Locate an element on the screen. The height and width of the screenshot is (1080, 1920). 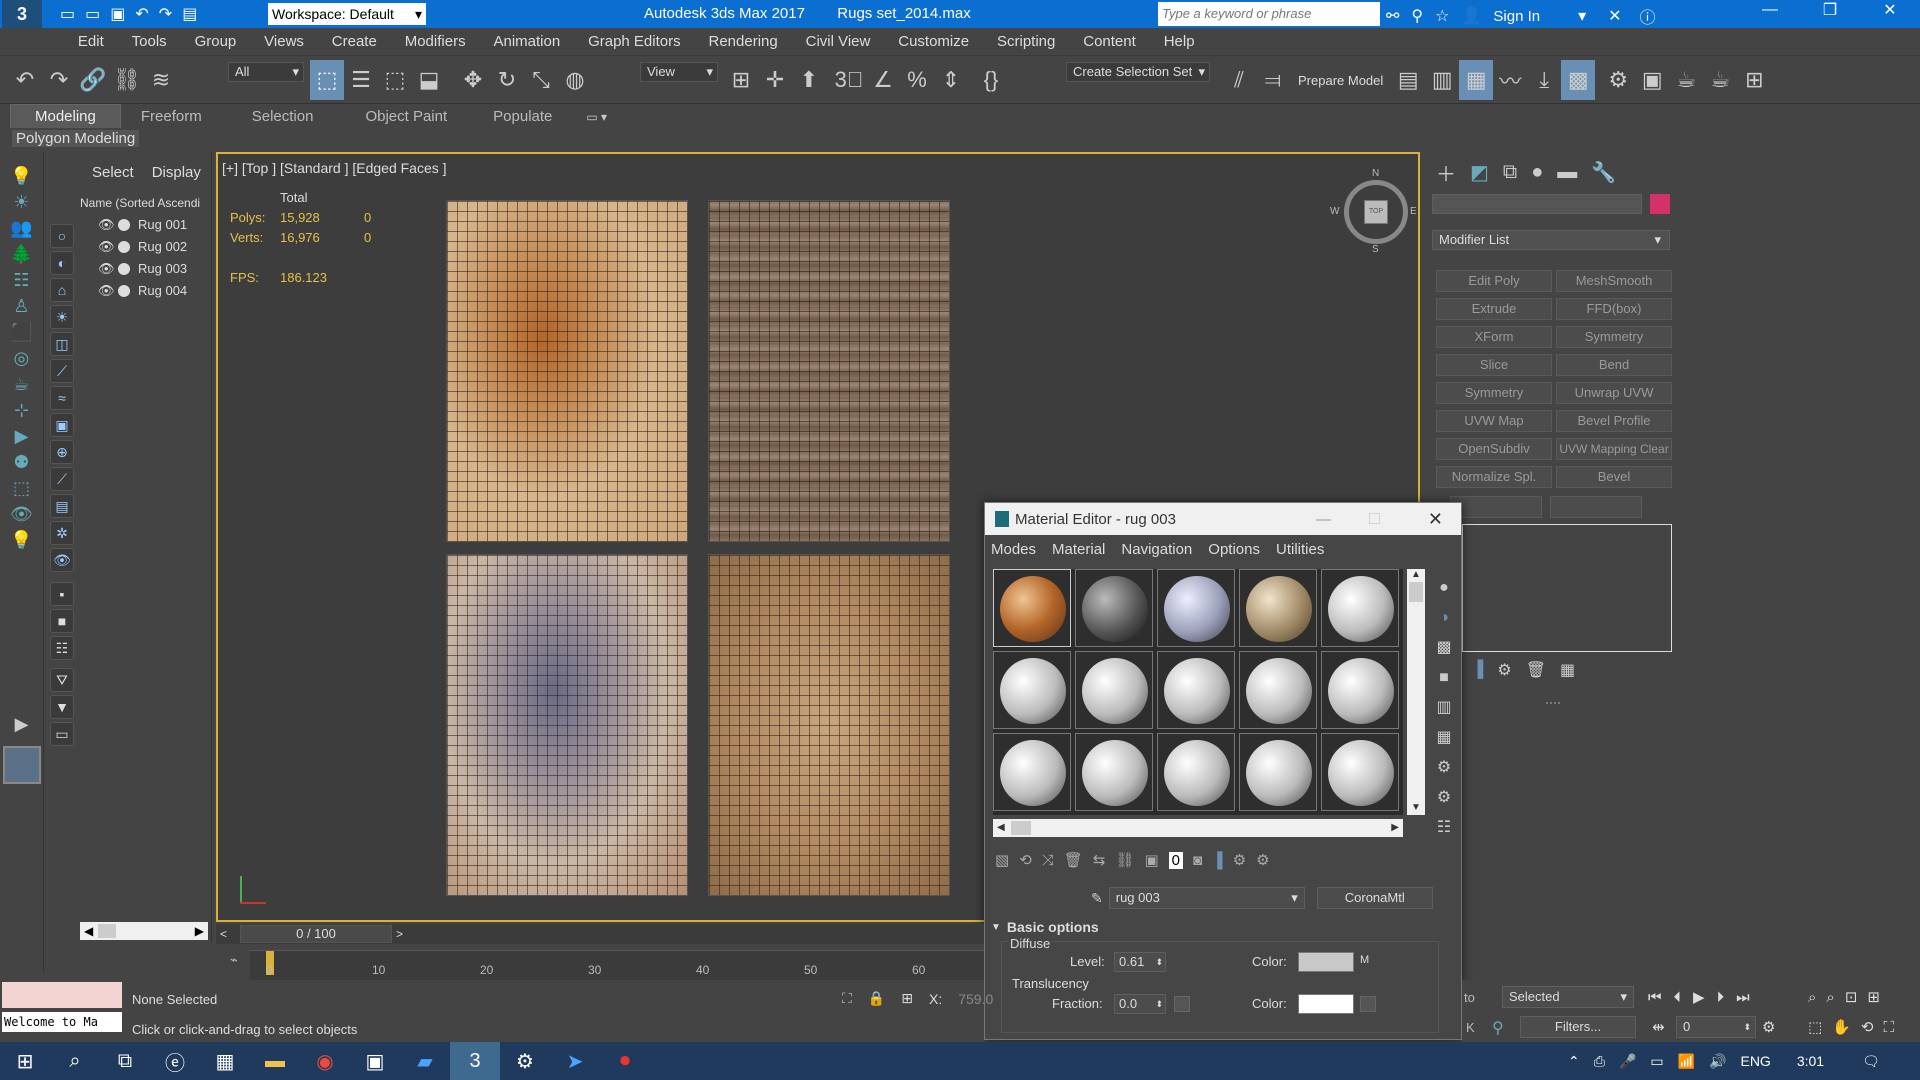
windows-start-icon: ⊞ is located at coordinates (25, 1061).